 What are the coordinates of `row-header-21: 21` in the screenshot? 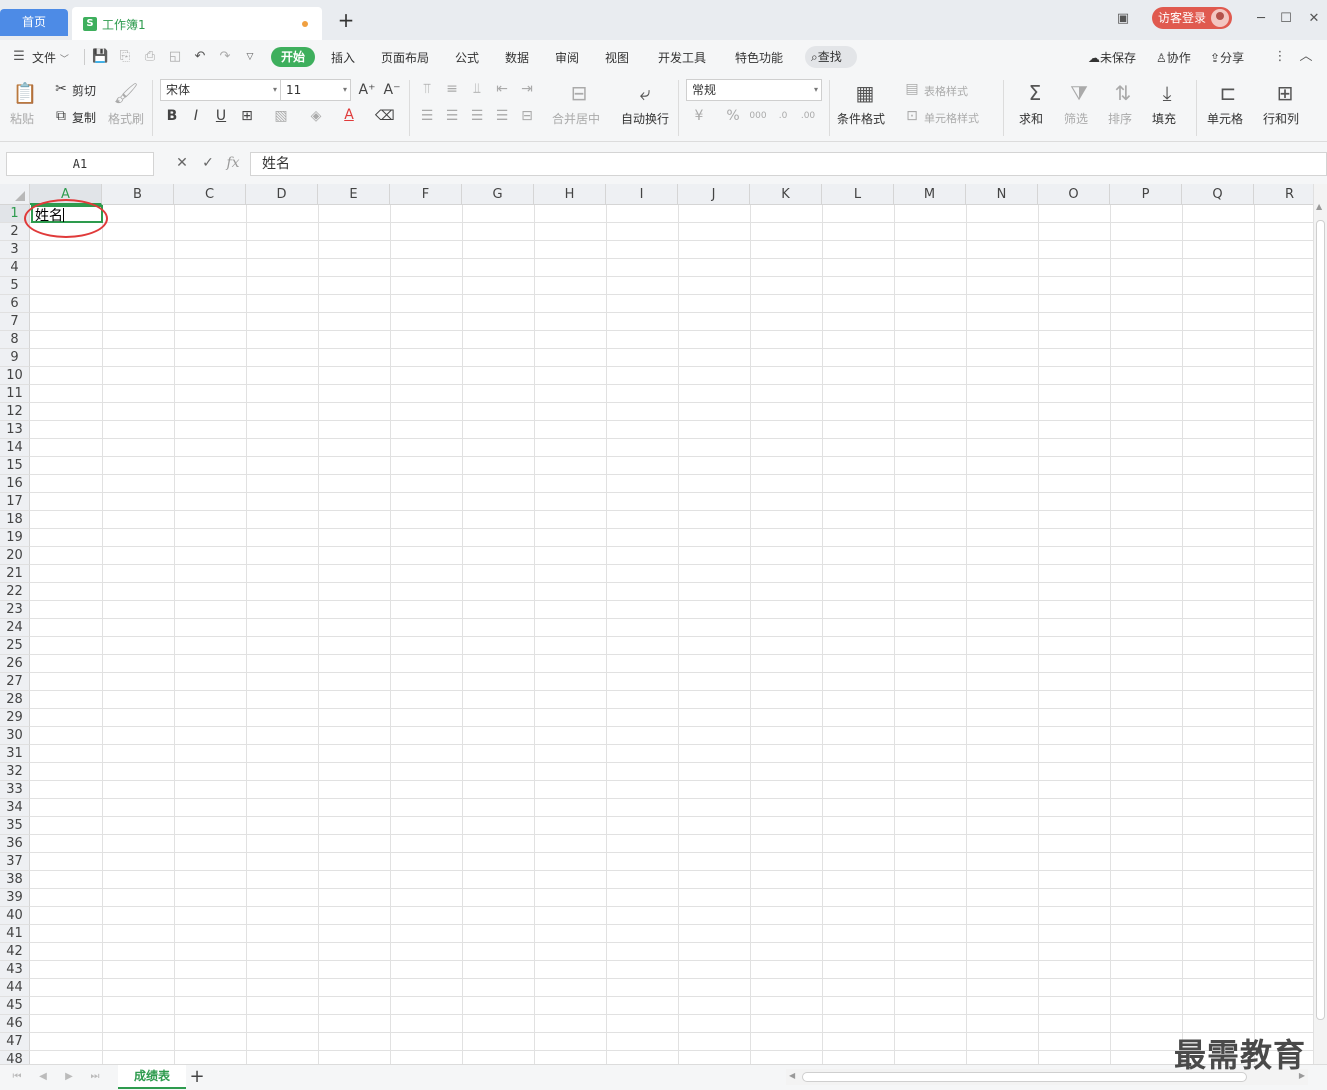 It's located at (15, 574).